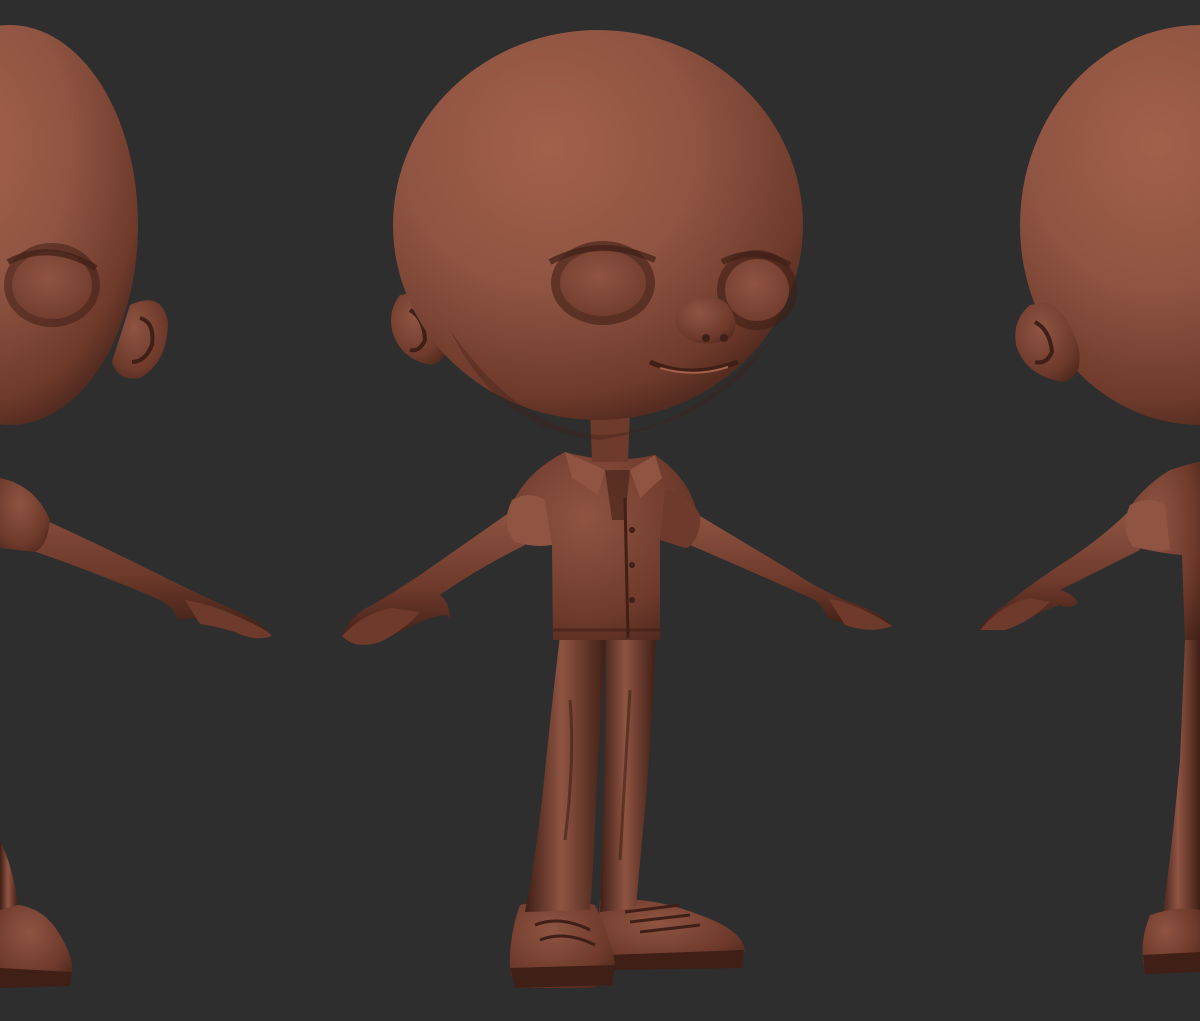 This screenshot has height=1021, width=1200. What do you see at coordinates (598, 225) in the screenshot?
I see `center-figure-head` at bounding box center [598, 225].